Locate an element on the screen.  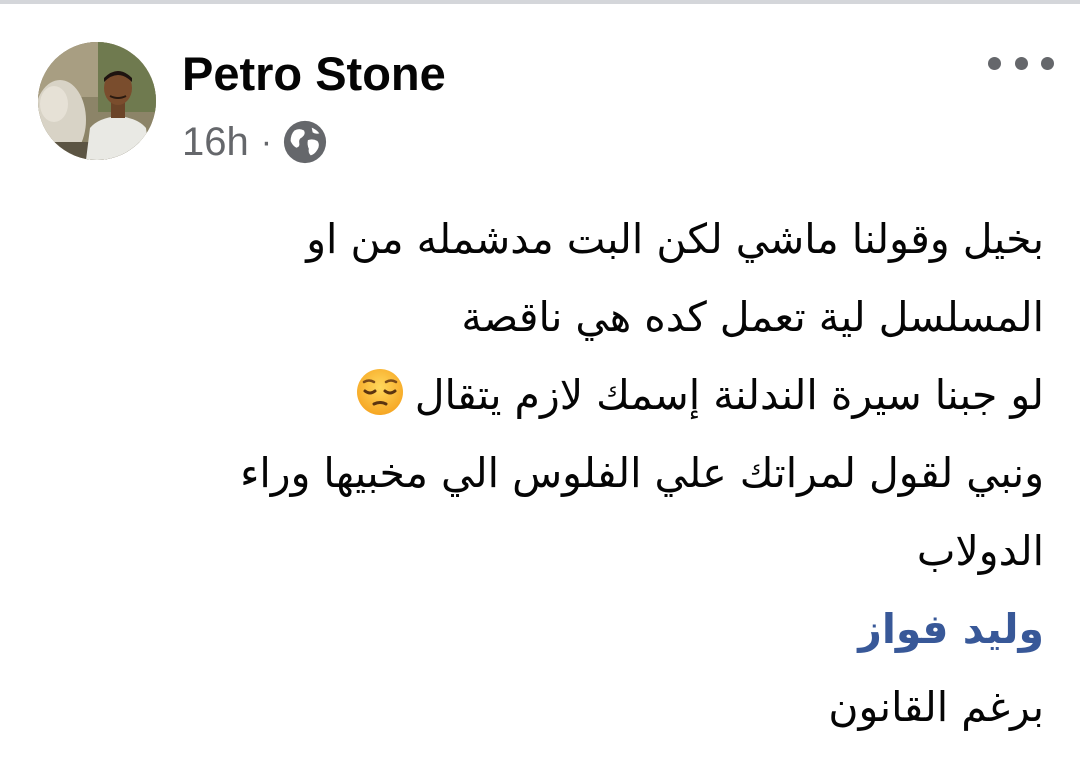
more-options-button is located at coordinates (1021, 63).